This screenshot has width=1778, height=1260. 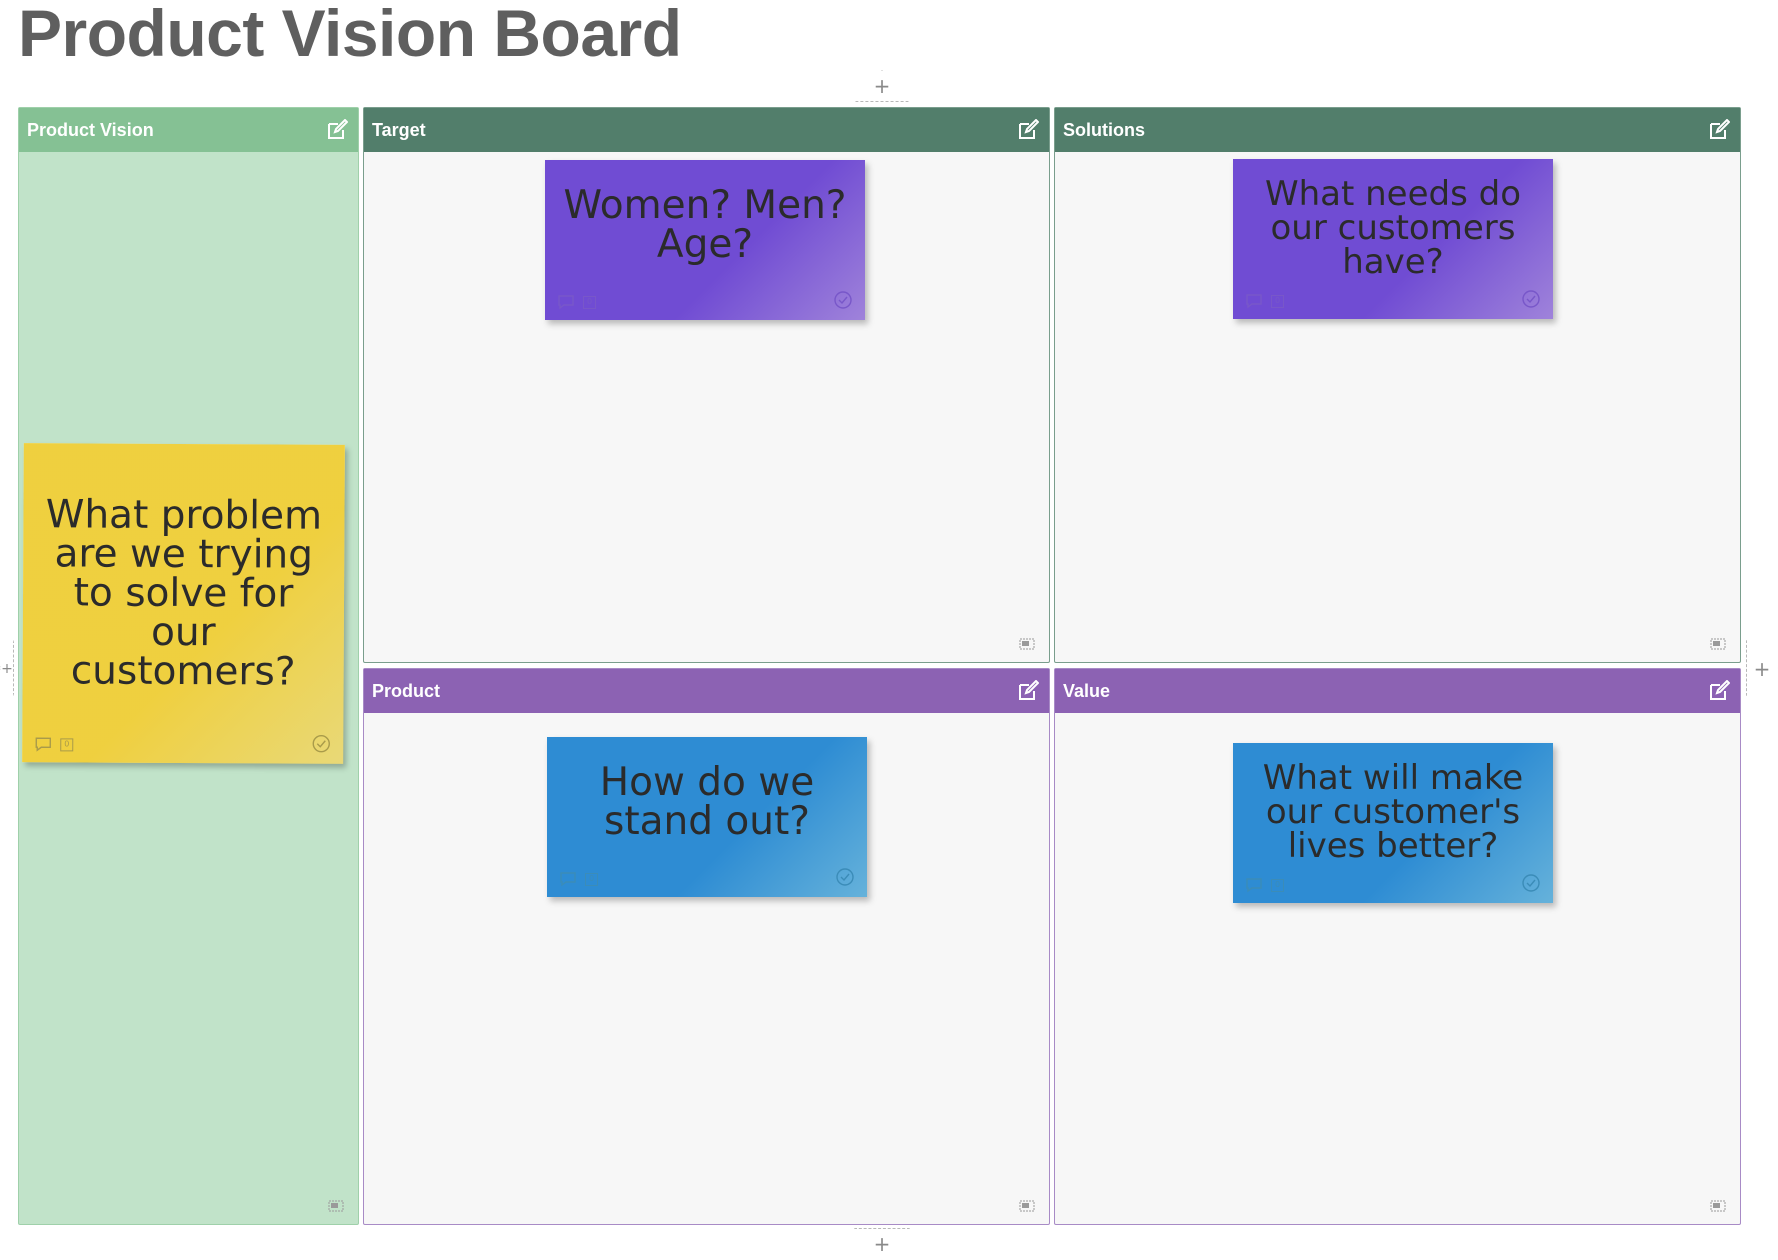 I want to click on sticky-note-text: What needs do our customers have?, so click(x=1392, y=228).